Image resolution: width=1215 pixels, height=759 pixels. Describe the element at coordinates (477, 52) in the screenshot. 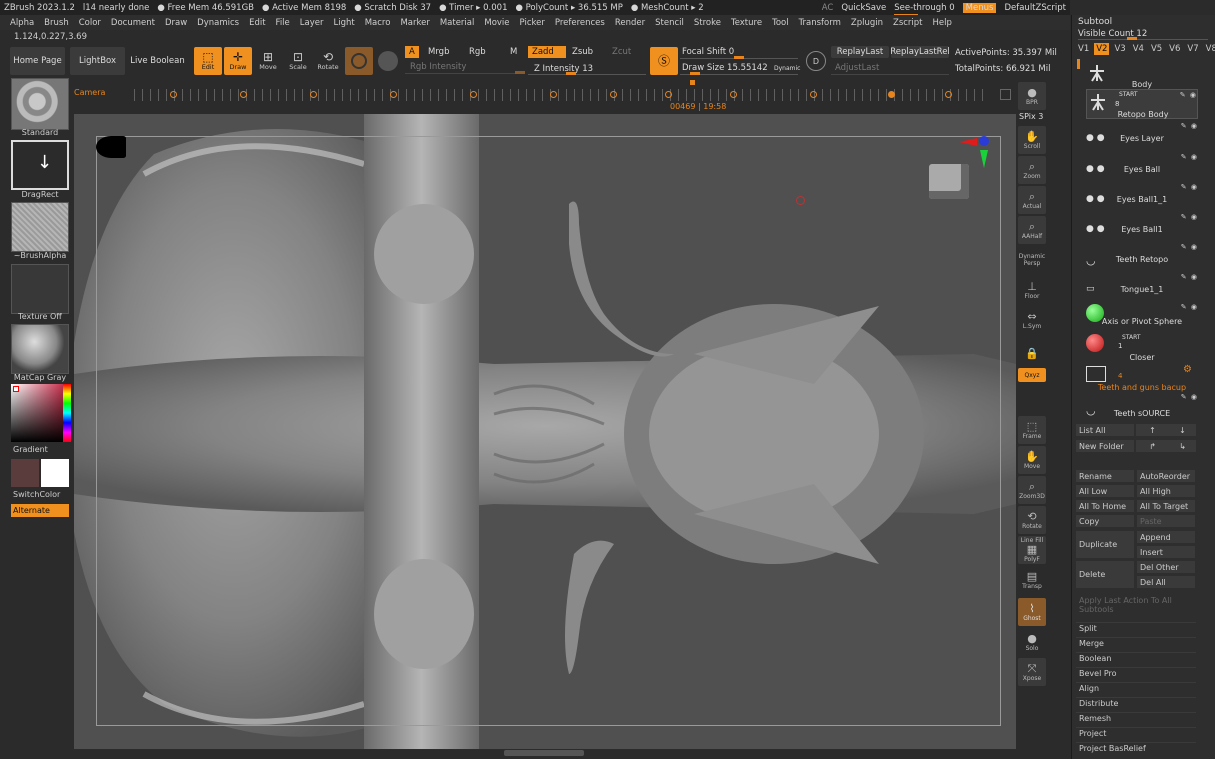

I see `rgb-toggle: Rgb` at that location.